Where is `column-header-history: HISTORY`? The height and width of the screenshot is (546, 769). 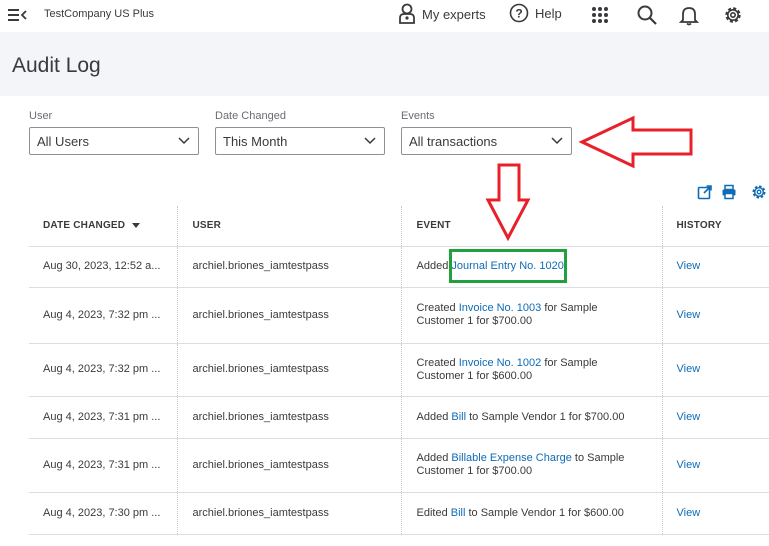 column-header-history: HISTORY is located at coordinates (715, 226).